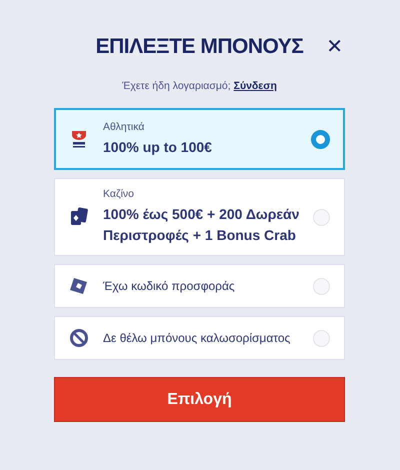 The image size is (400, 470). I want to click on option-label: Δε θέλω μπόνους καλωσορίσματος, so click(197, 338).